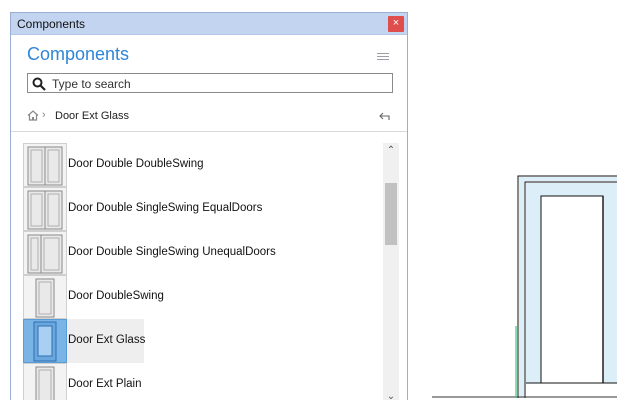 The width and height of the screenshot is (617, 400). Describe the element at coordinates (391, 151) in the screenshot. I see `chevron-up-icon: ⌃` at that location.